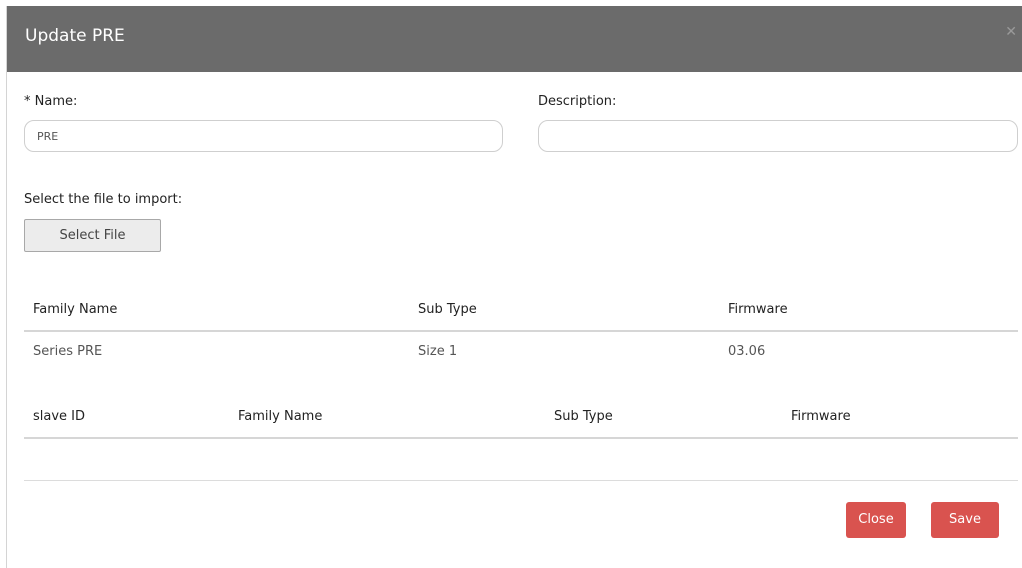 The image size is (1022, 568). What do you see at coordinates (103, 199) in the screenshot?
I see `file-import-label: Select the file to import:` at bounding box center [103, 199].